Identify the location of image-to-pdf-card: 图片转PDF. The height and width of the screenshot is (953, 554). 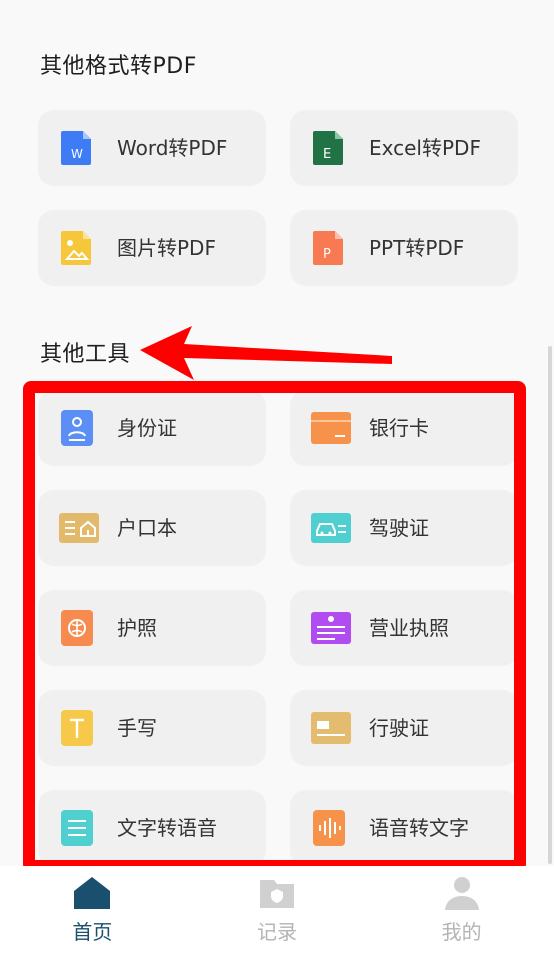
(152, 248).